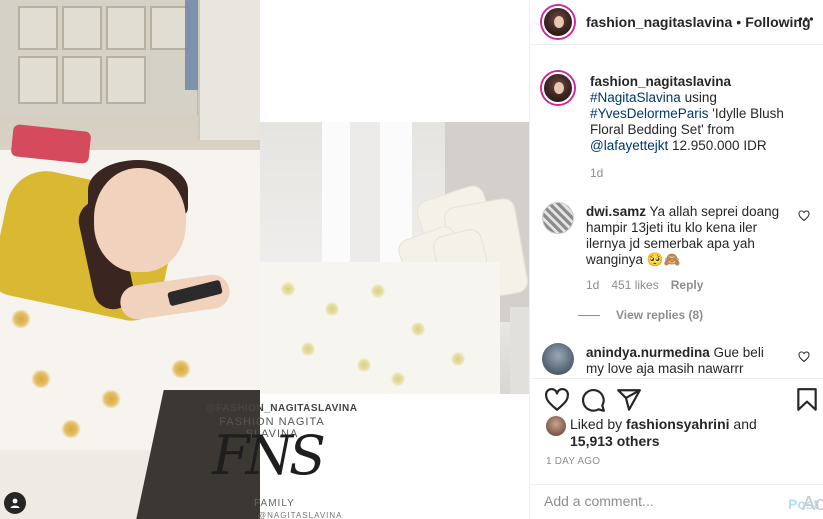  What do you see at coordinates (558, 88) in the screenshot?
I see `caption-avatar` at bounding box center [558, 88].